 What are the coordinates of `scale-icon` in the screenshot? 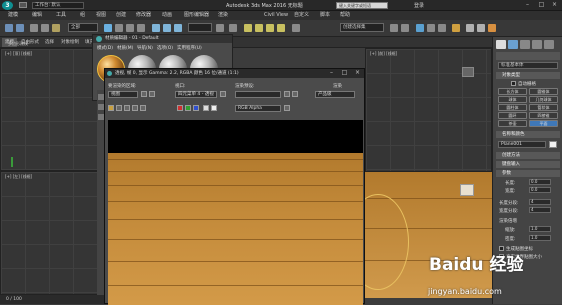 It's located at (178, 28).